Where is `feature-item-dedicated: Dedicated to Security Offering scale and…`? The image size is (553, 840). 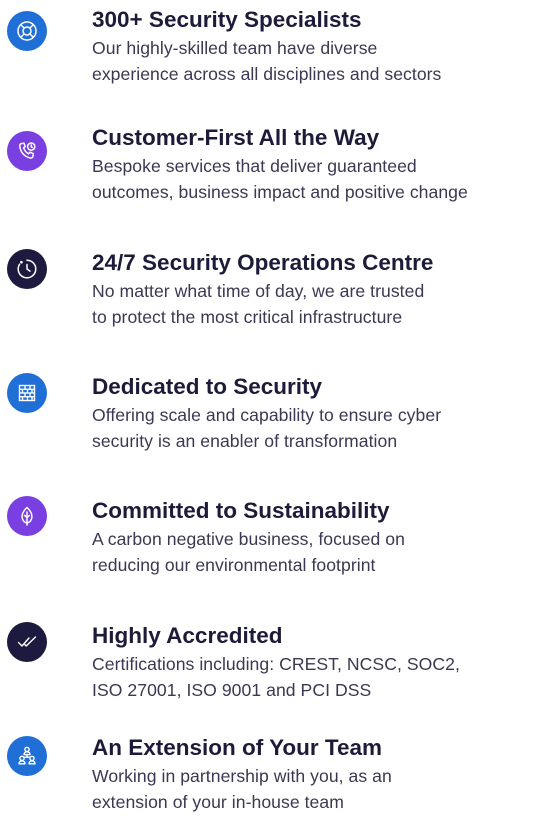
feature-item-dedicated: Dedicated to Security Offering scale and… is located at coordinates (276, 417).